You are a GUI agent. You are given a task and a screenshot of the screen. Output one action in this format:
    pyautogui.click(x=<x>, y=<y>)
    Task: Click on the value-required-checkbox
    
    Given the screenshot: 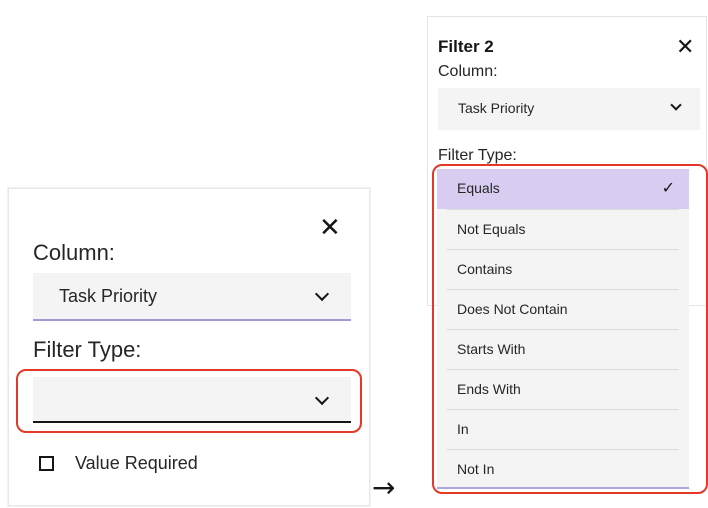 What is the action you would take?
    pyautogui.click(x=46, y=463)
    